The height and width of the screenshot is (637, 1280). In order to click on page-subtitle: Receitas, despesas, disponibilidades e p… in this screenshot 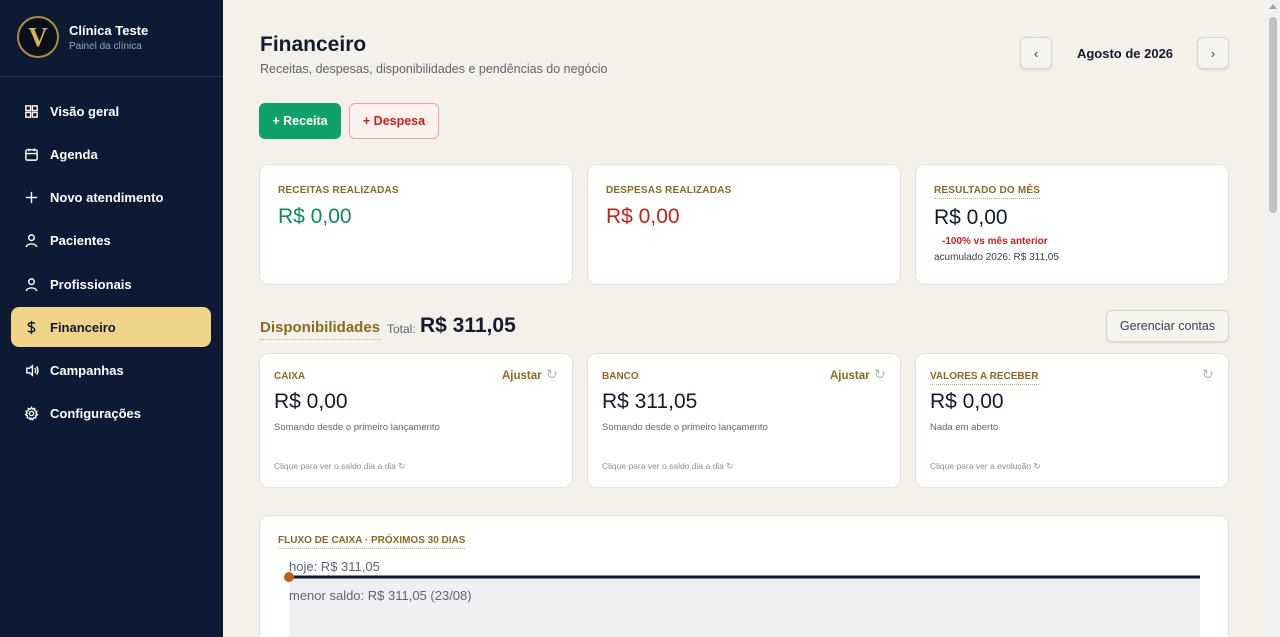, I will do `click(434, 69)`.